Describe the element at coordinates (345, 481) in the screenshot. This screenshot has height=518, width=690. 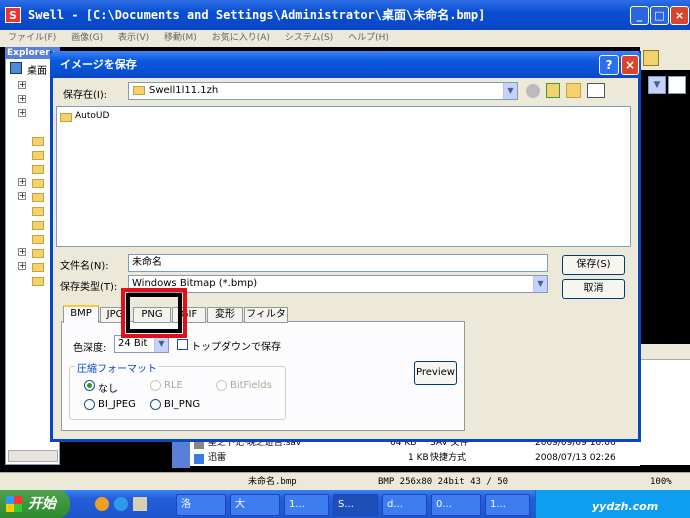
I see `status-bar: 未命名.bmp BMP 256x80 24bit 43 / 50 100%` at that location.